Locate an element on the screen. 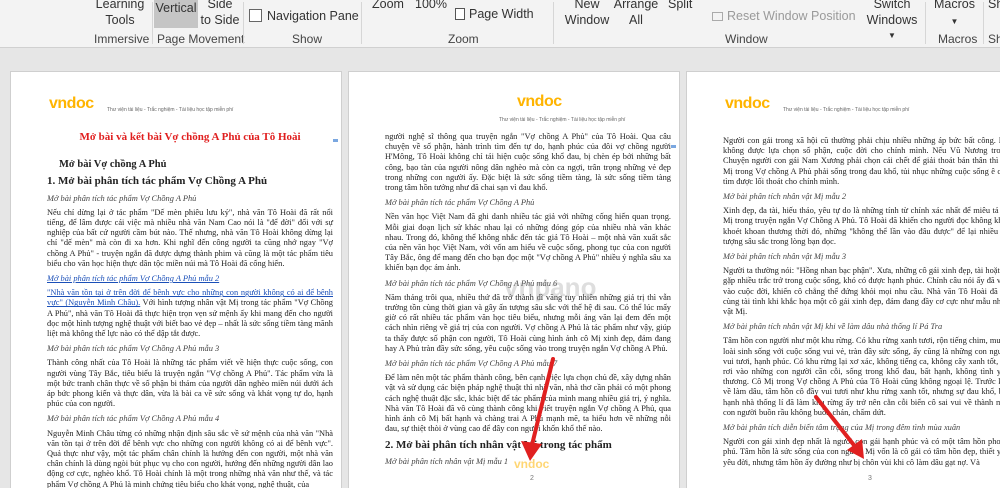  group-label-macros: Macros is located at coordinates (958, 39).